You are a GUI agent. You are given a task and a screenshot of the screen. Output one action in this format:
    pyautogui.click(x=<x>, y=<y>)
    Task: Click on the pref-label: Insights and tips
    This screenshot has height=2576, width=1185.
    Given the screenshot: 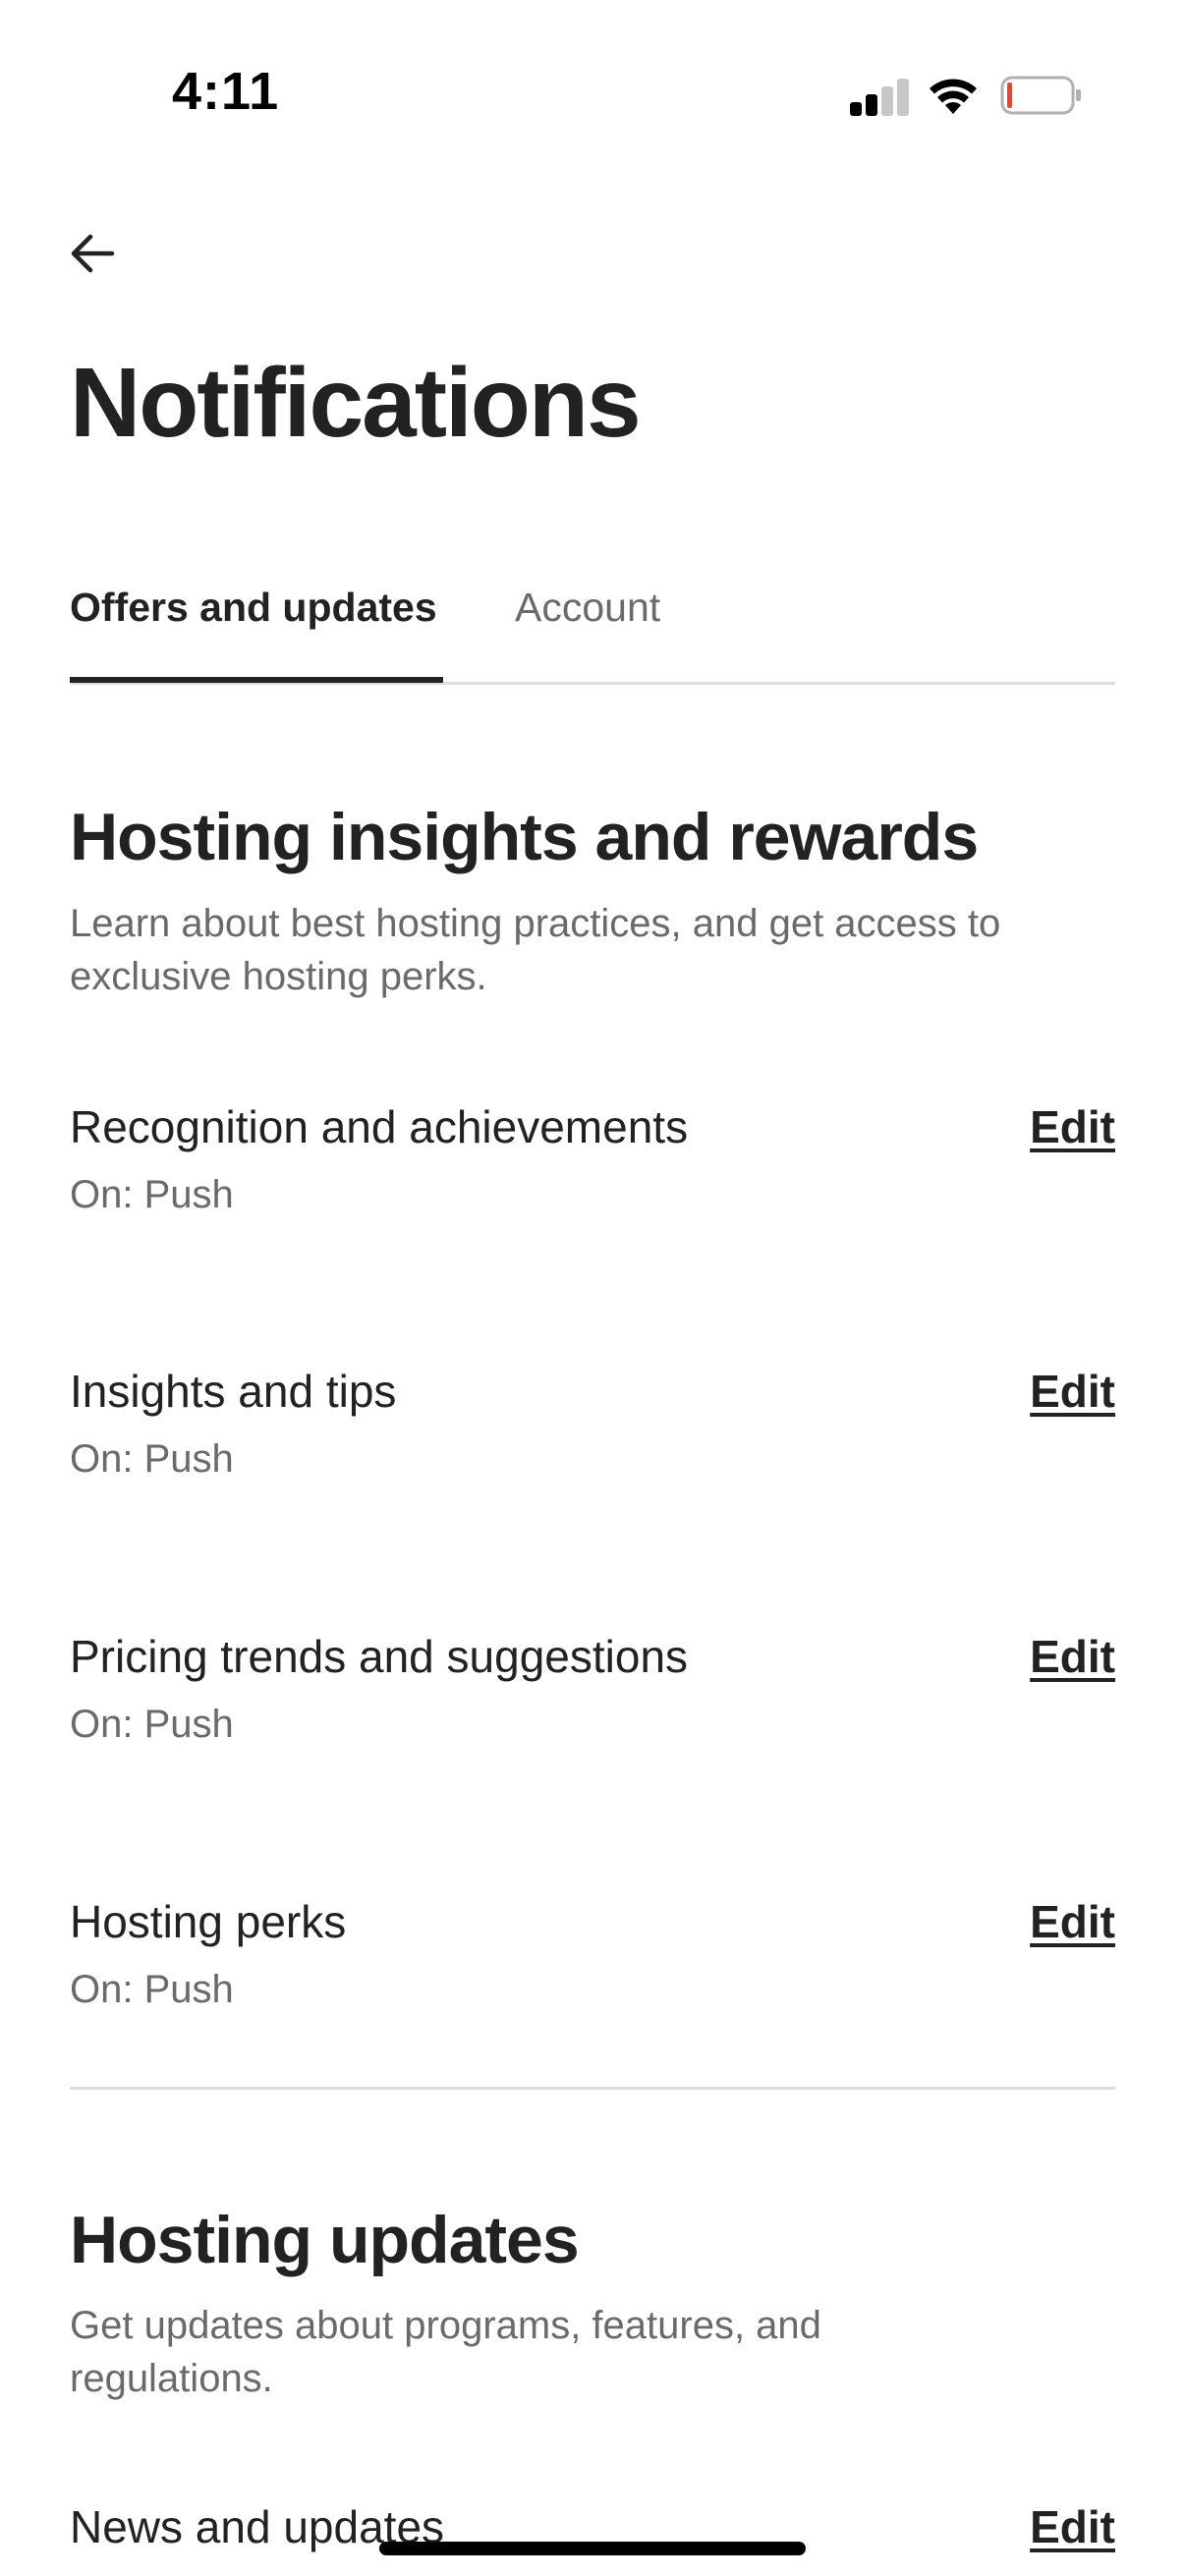 What is the action you would take?
    pyautogui.click(x=234, y=1391)
    